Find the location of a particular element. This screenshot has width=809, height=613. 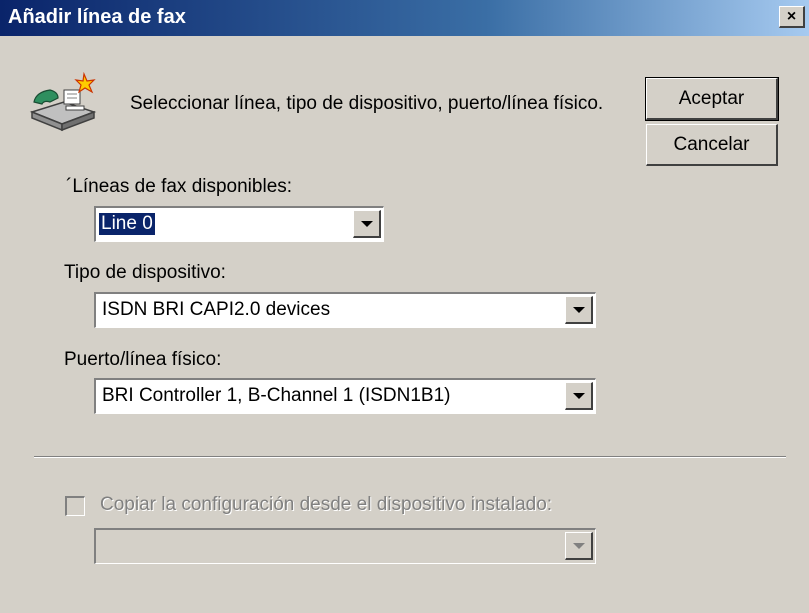

port-label: Puerto/línea físico: is located at coordinates (143, 359).